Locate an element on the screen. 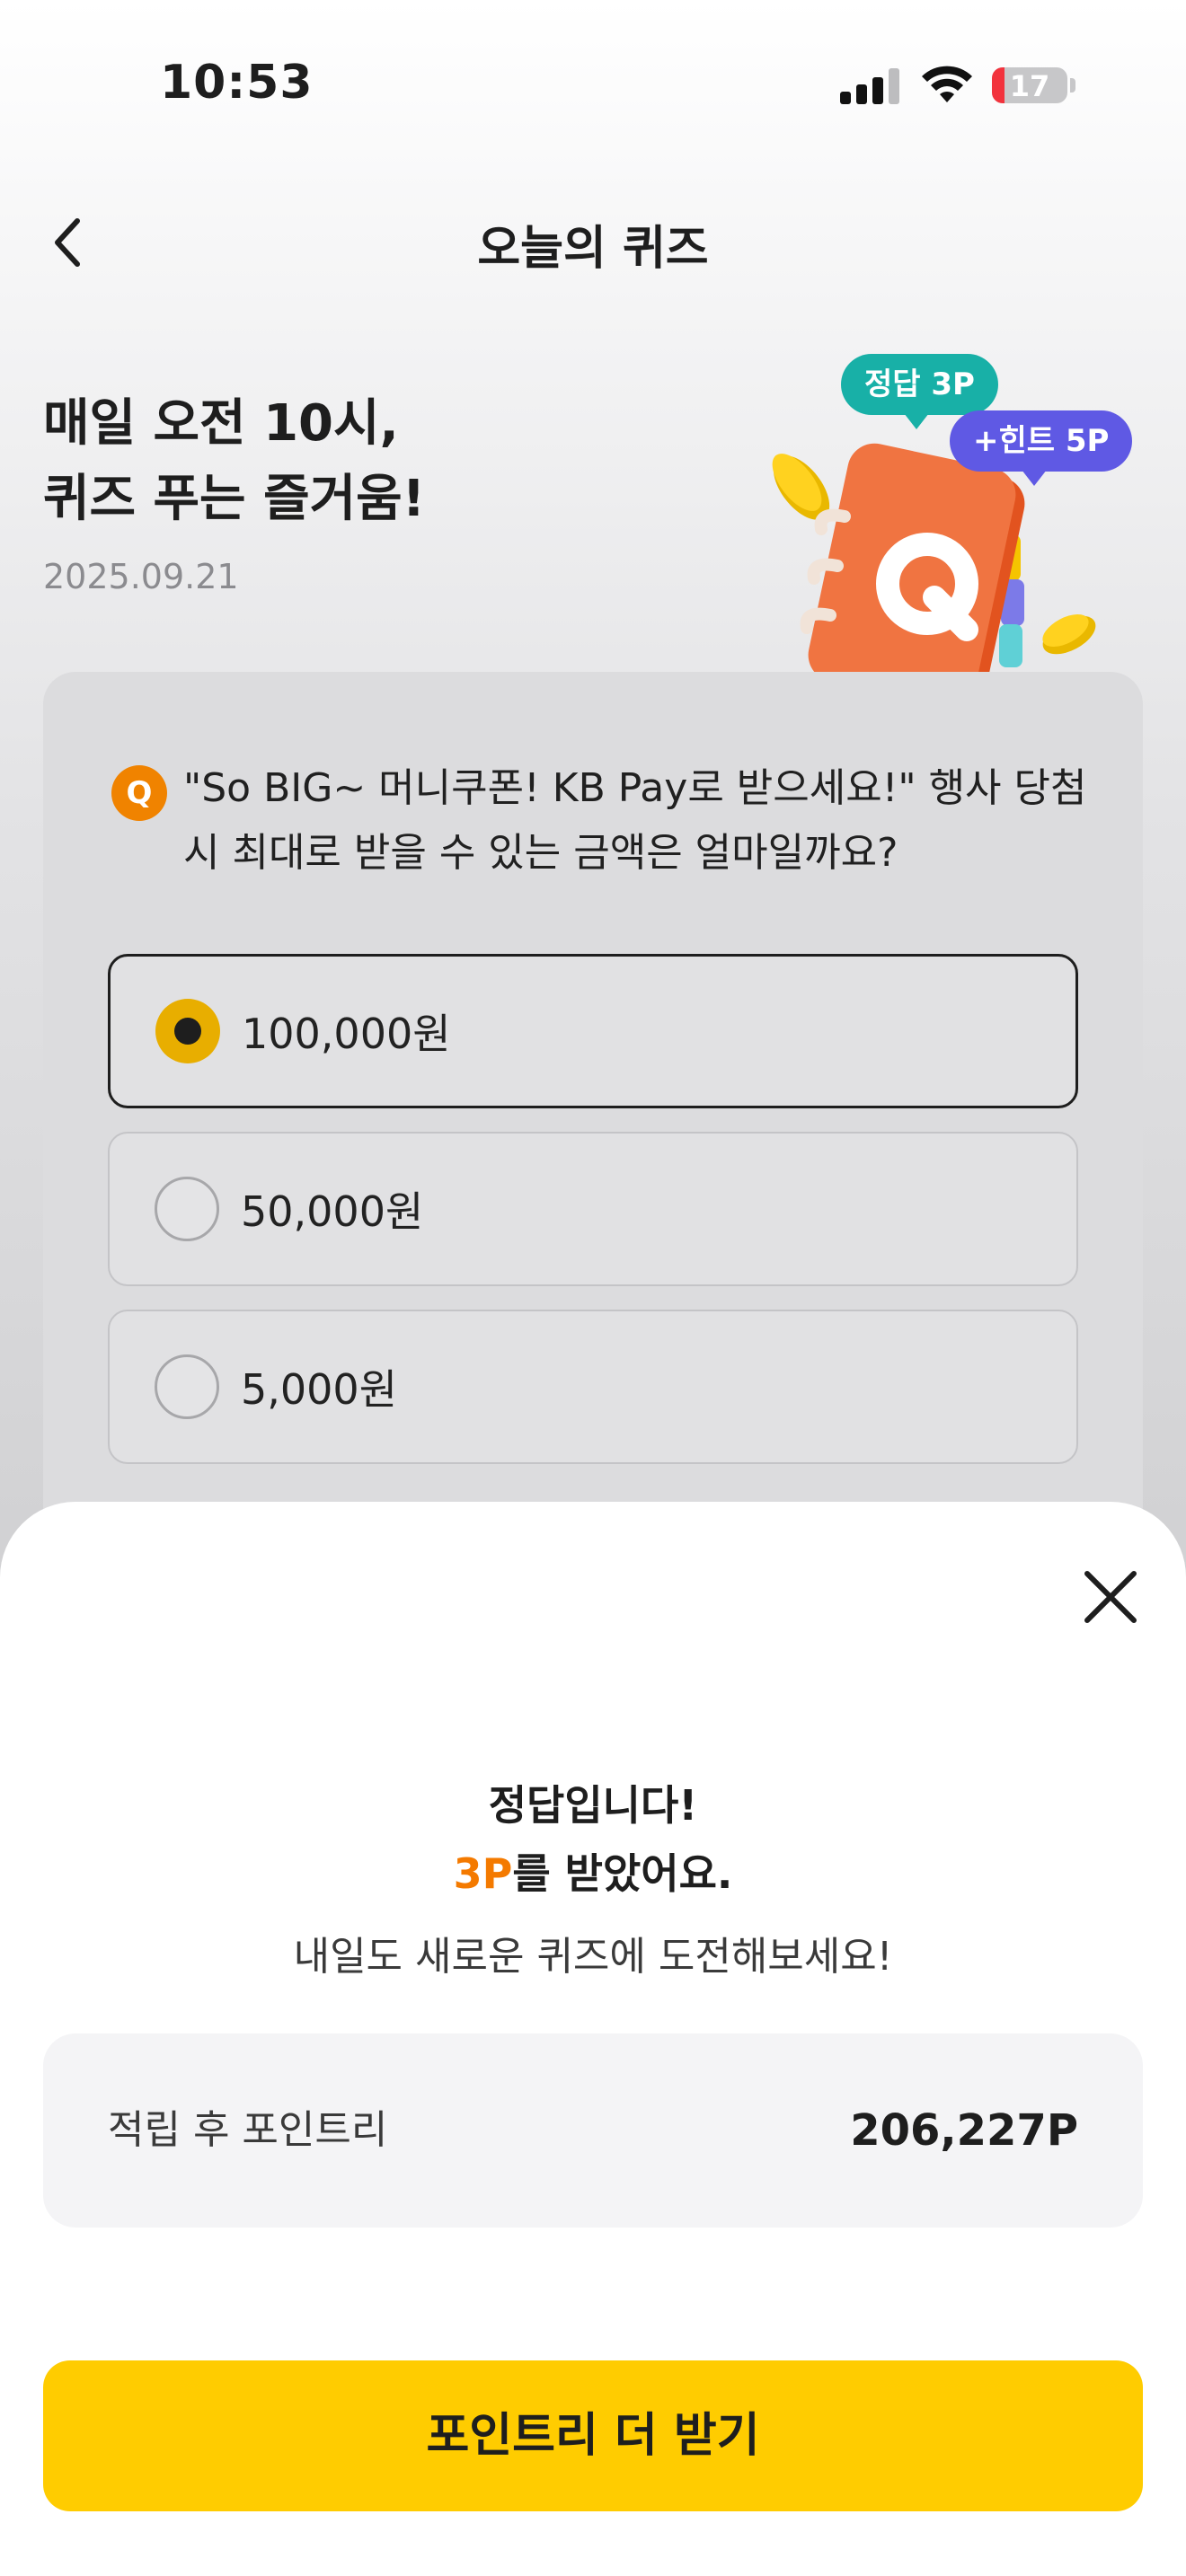  battery-tip is located at coordinates (1072, 85).